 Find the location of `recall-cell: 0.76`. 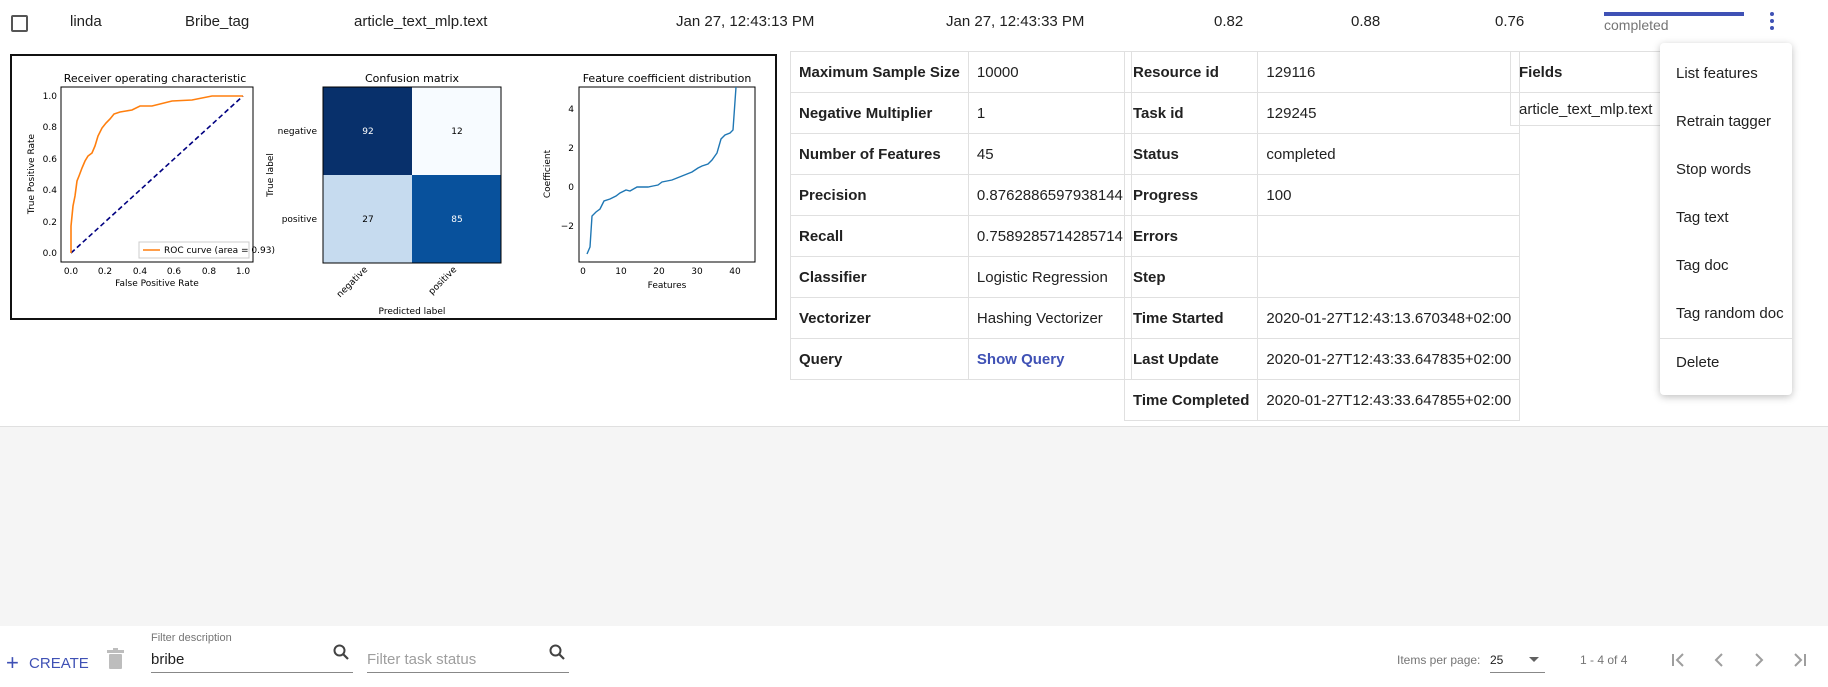

recall-cell: 0.76 is located at coordinates (1510, 21).